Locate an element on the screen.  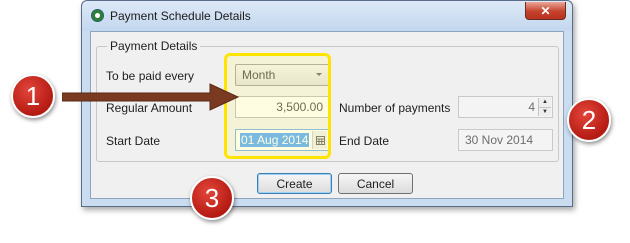
close-button: ✕ is located at coordinates (545, 11).